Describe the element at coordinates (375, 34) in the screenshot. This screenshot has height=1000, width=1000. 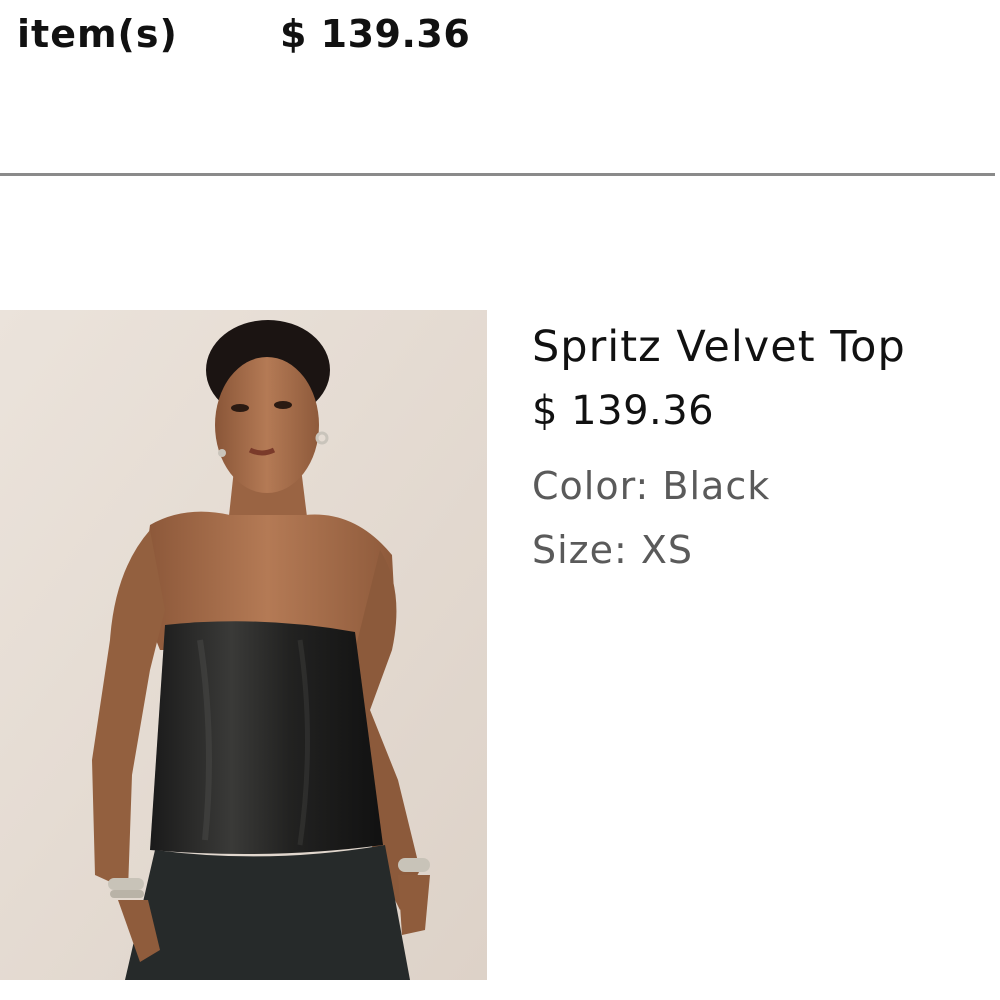
I see `cart-total-price: $ 139.36` at that location.